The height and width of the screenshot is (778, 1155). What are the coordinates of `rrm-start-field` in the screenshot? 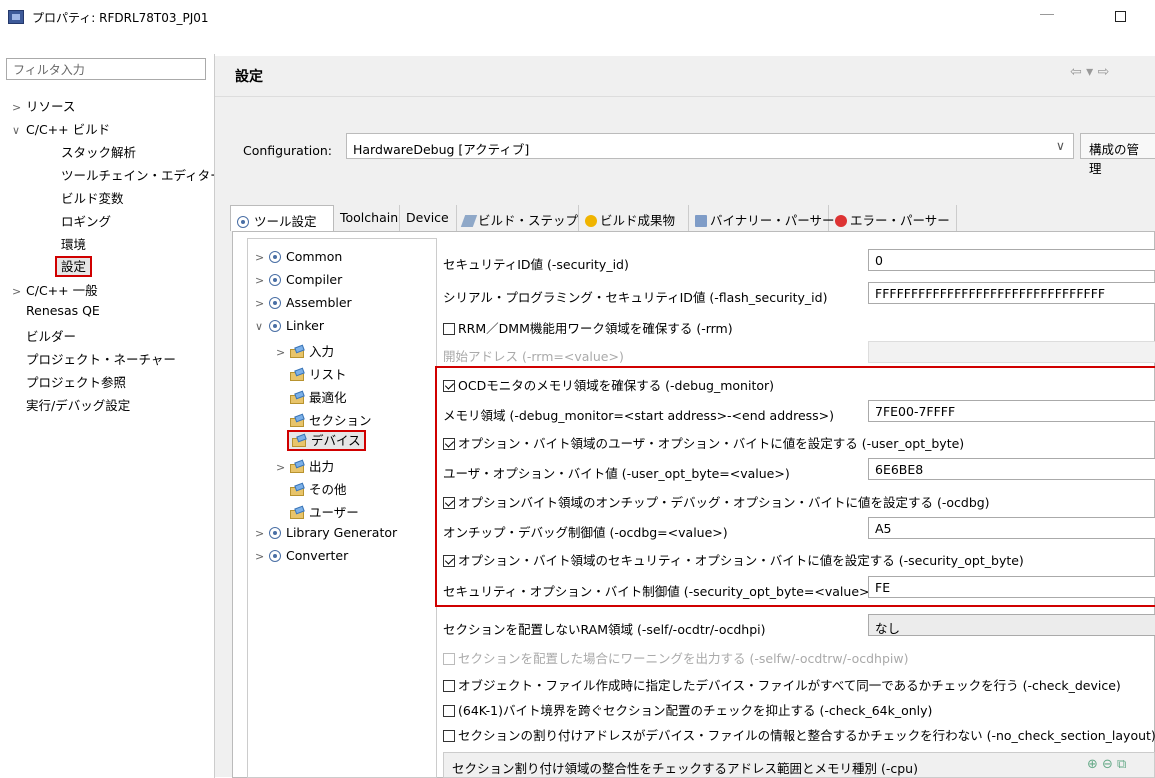 It's located at (1011, 352).